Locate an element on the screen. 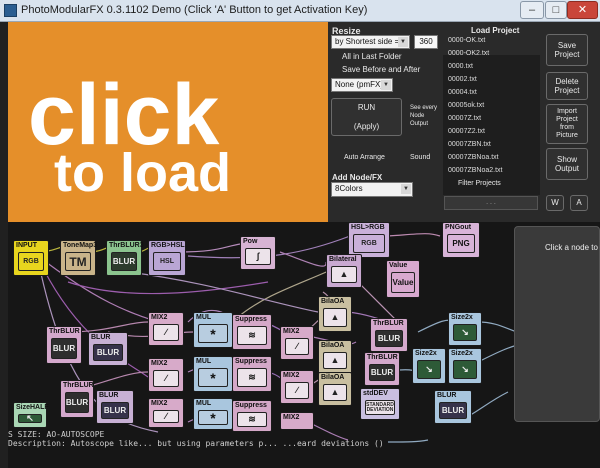  list-item: 00007ZBN.txt is located at coordinates (469, 144).